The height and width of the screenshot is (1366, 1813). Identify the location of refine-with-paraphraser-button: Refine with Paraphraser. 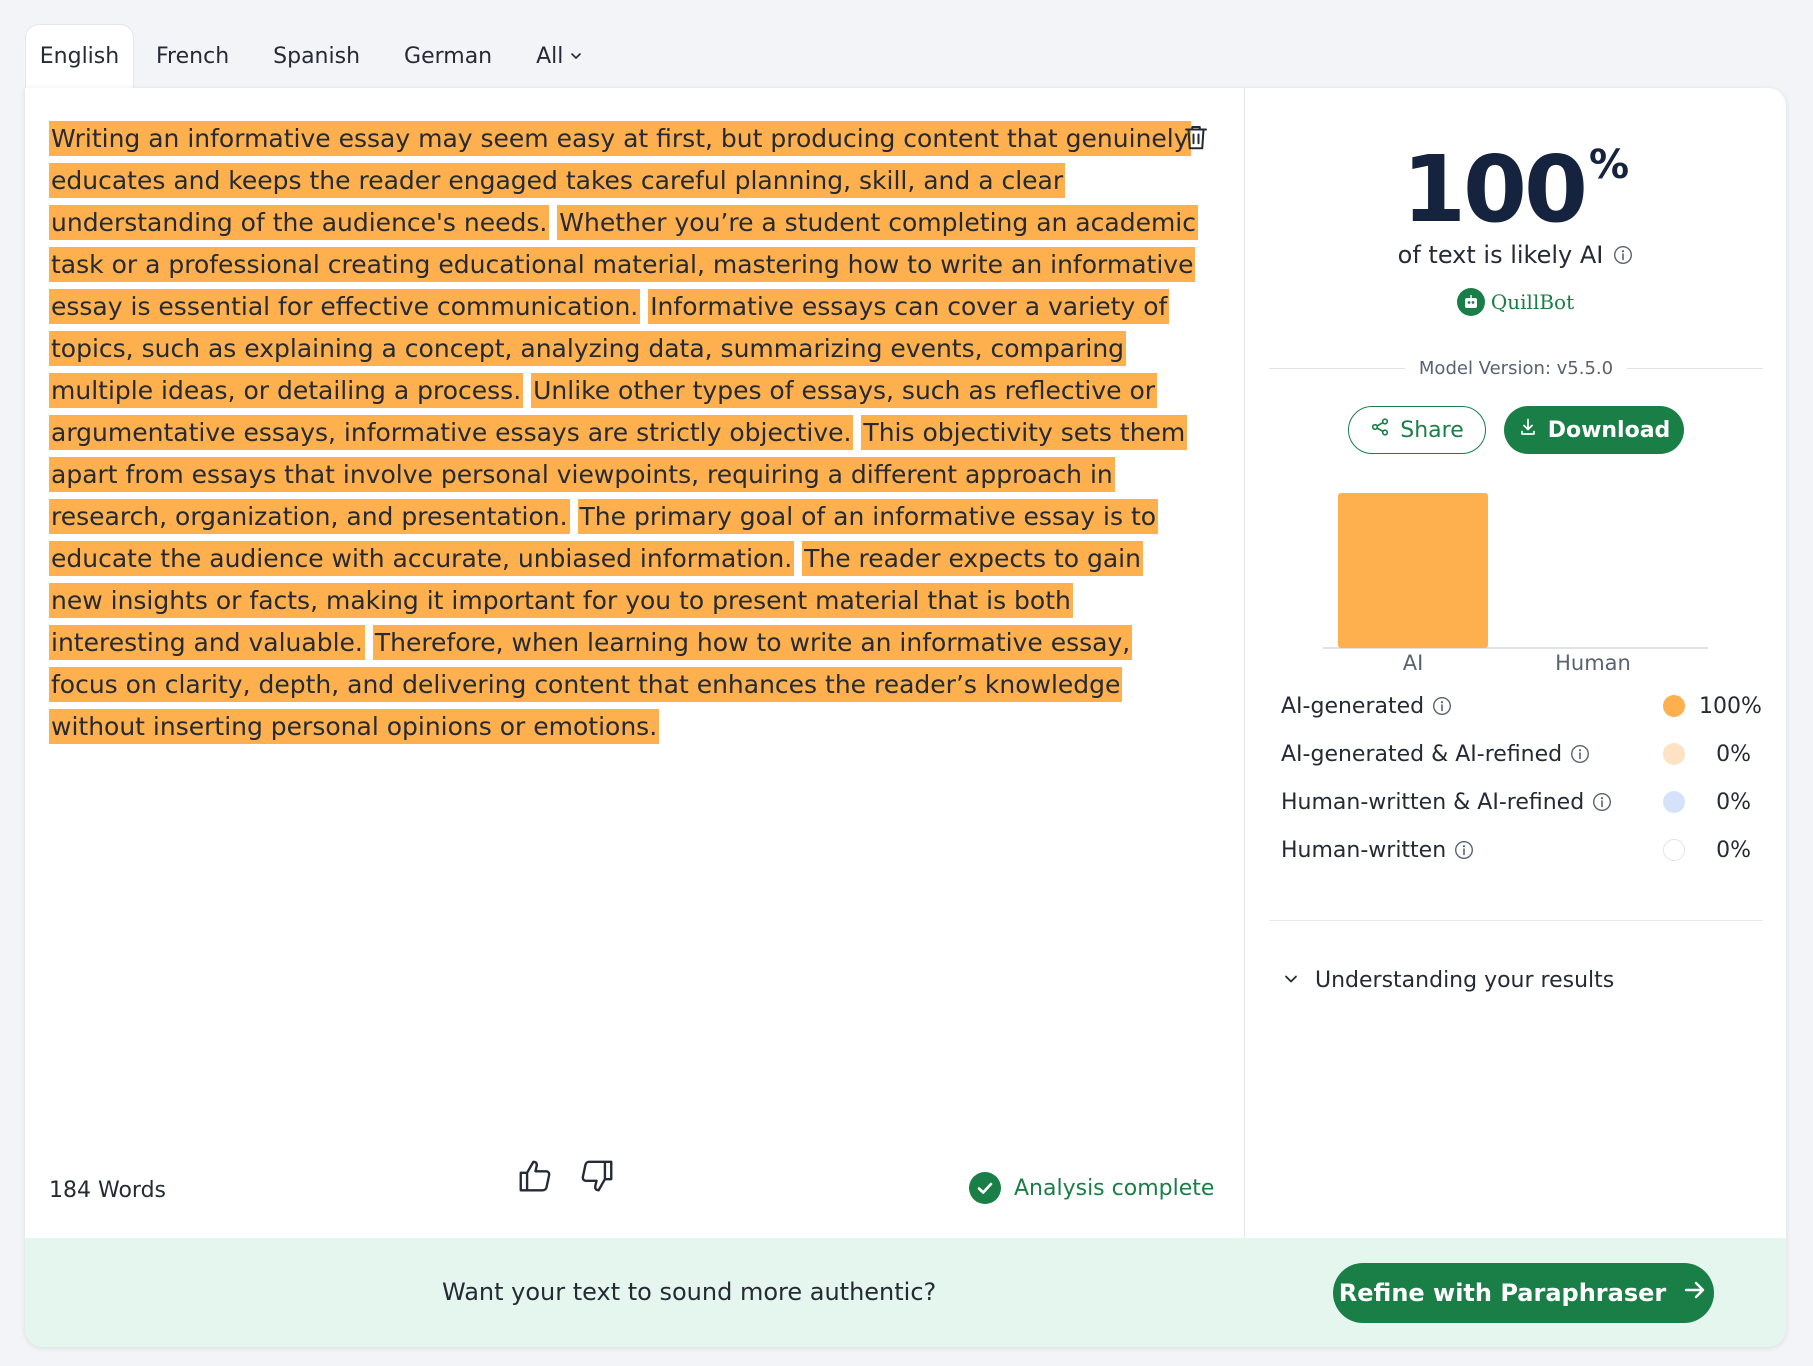
(1523, 1293).